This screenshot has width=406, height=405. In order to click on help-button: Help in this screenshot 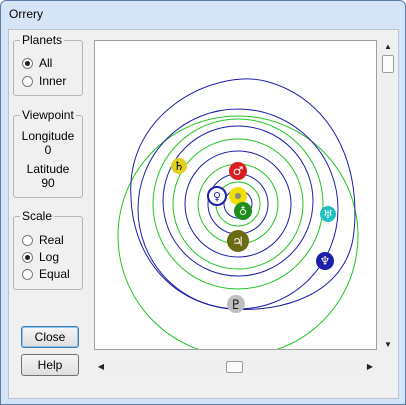, I will do `click(50, 365)`.